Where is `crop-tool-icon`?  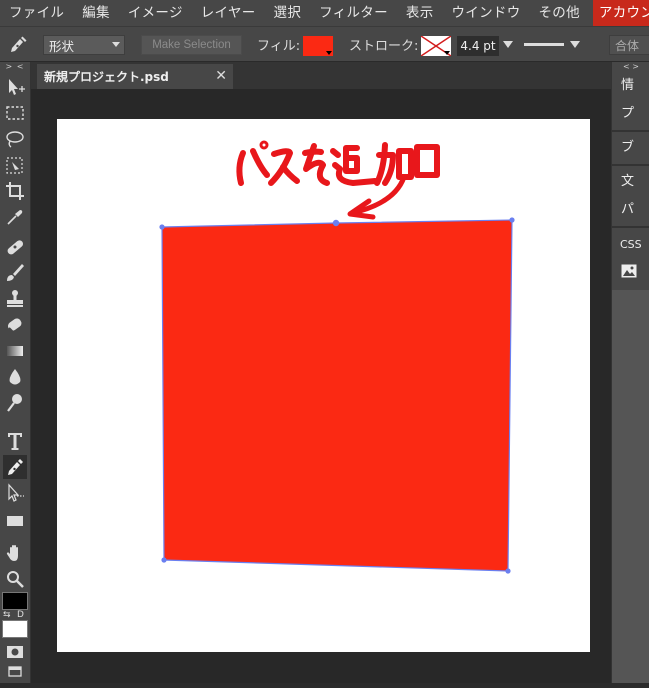 crop-tool-icon is located at coordinates (15, 191).